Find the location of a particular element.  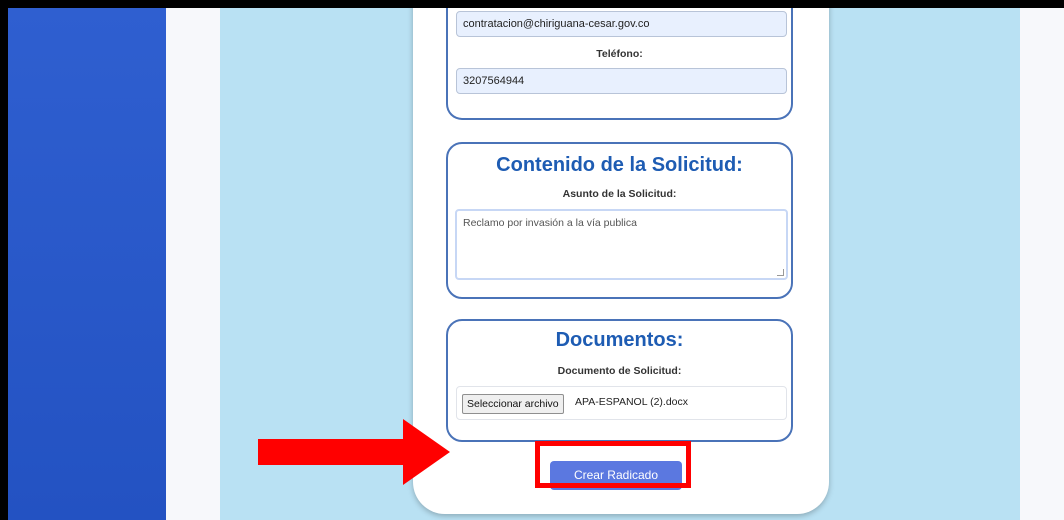

subject-text: Reclamo por invasión a la vía publica is located at coordinates (550, 223).